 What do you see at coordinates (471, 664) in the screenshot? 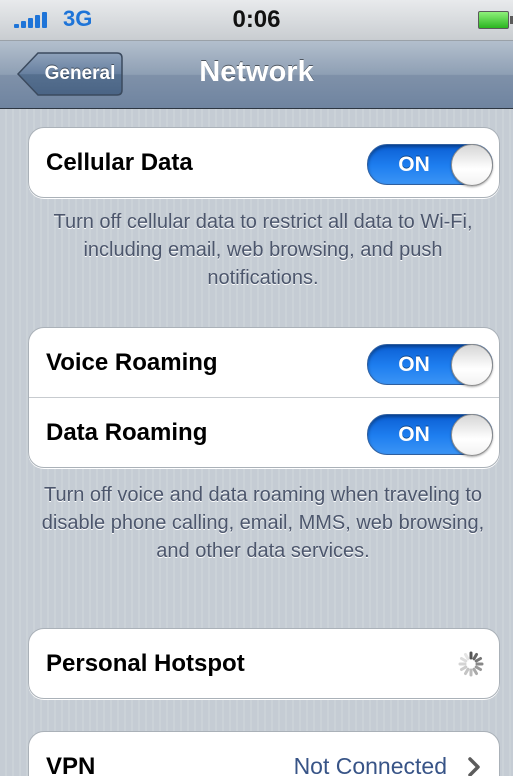
I see `loading-spinner-icon` at bounding box center [471, 664].